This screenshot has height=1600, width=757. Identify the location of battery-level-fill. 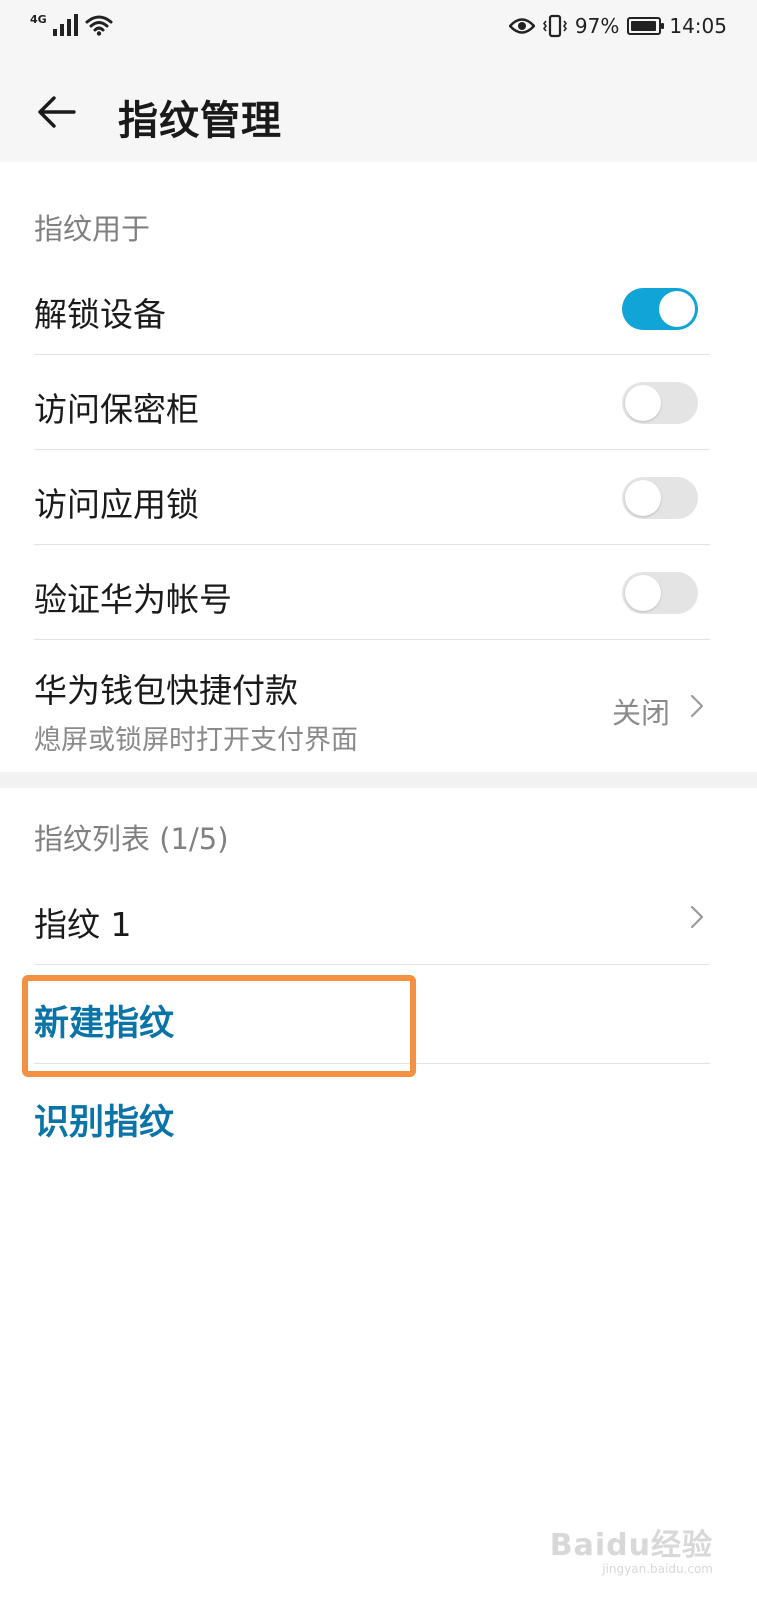
(644, 26).